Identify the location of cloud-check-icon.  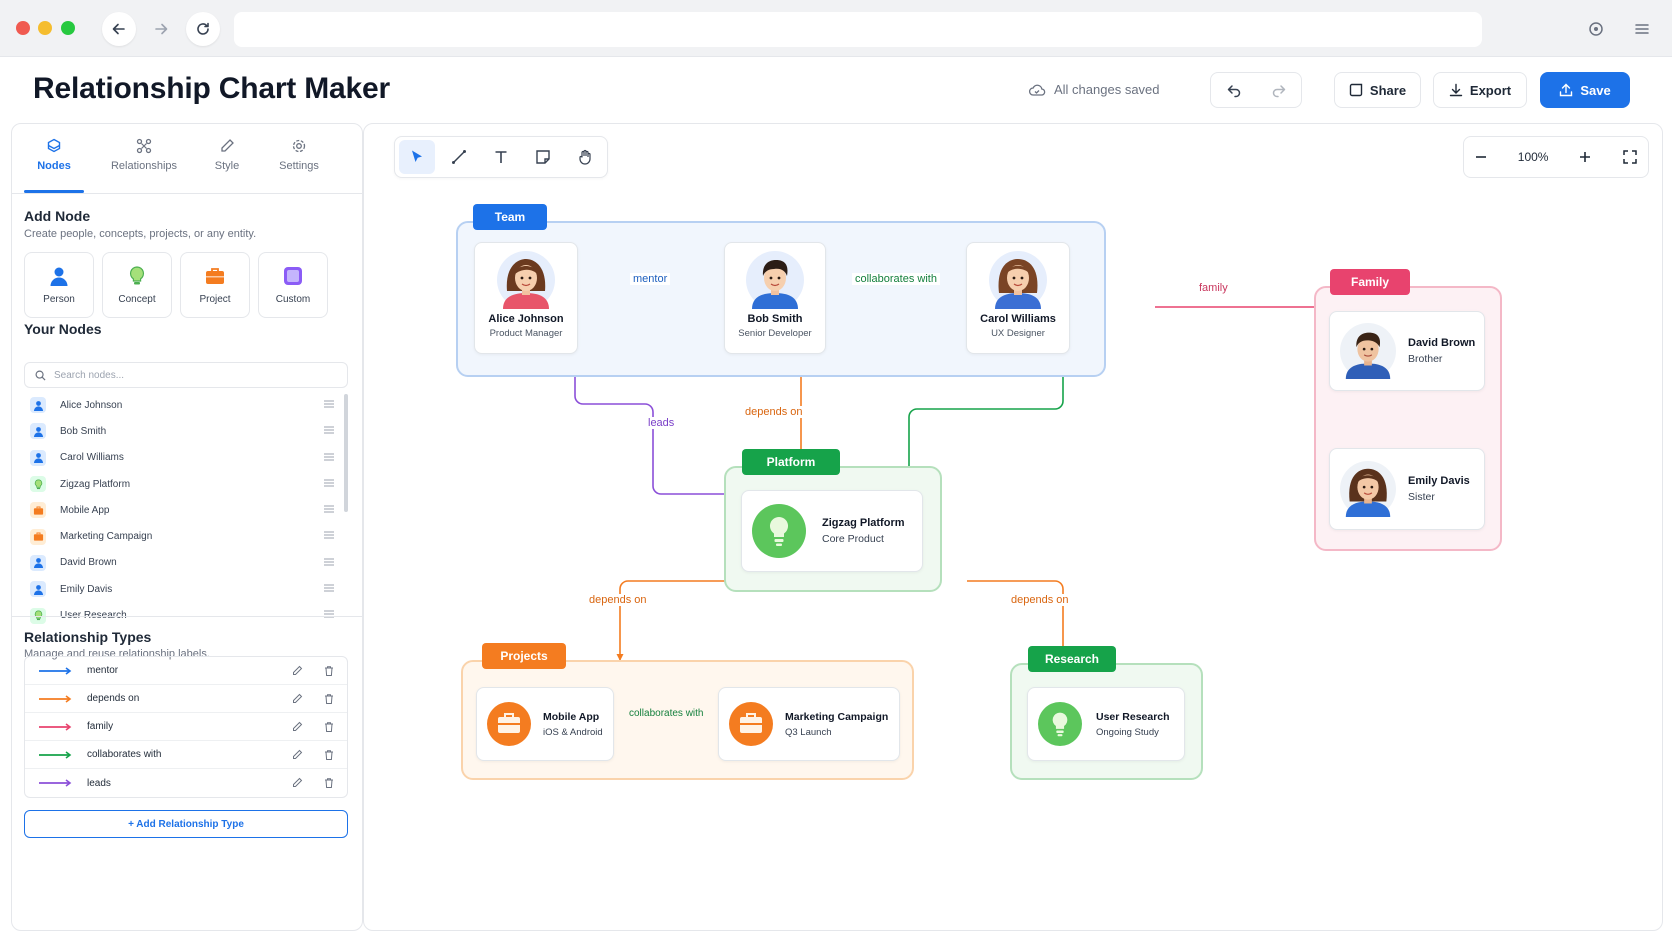
(1037, 90).